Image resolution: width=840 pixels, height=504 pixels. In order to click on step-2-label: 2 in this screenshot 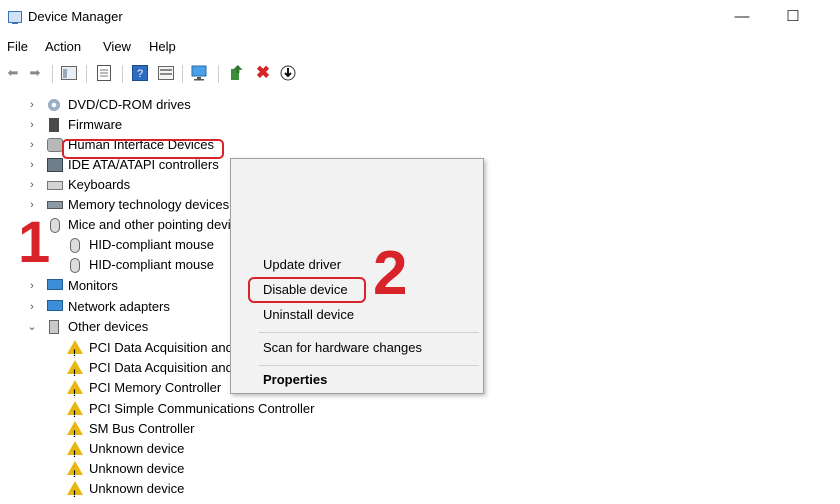, I will do `click(390, 273)`.